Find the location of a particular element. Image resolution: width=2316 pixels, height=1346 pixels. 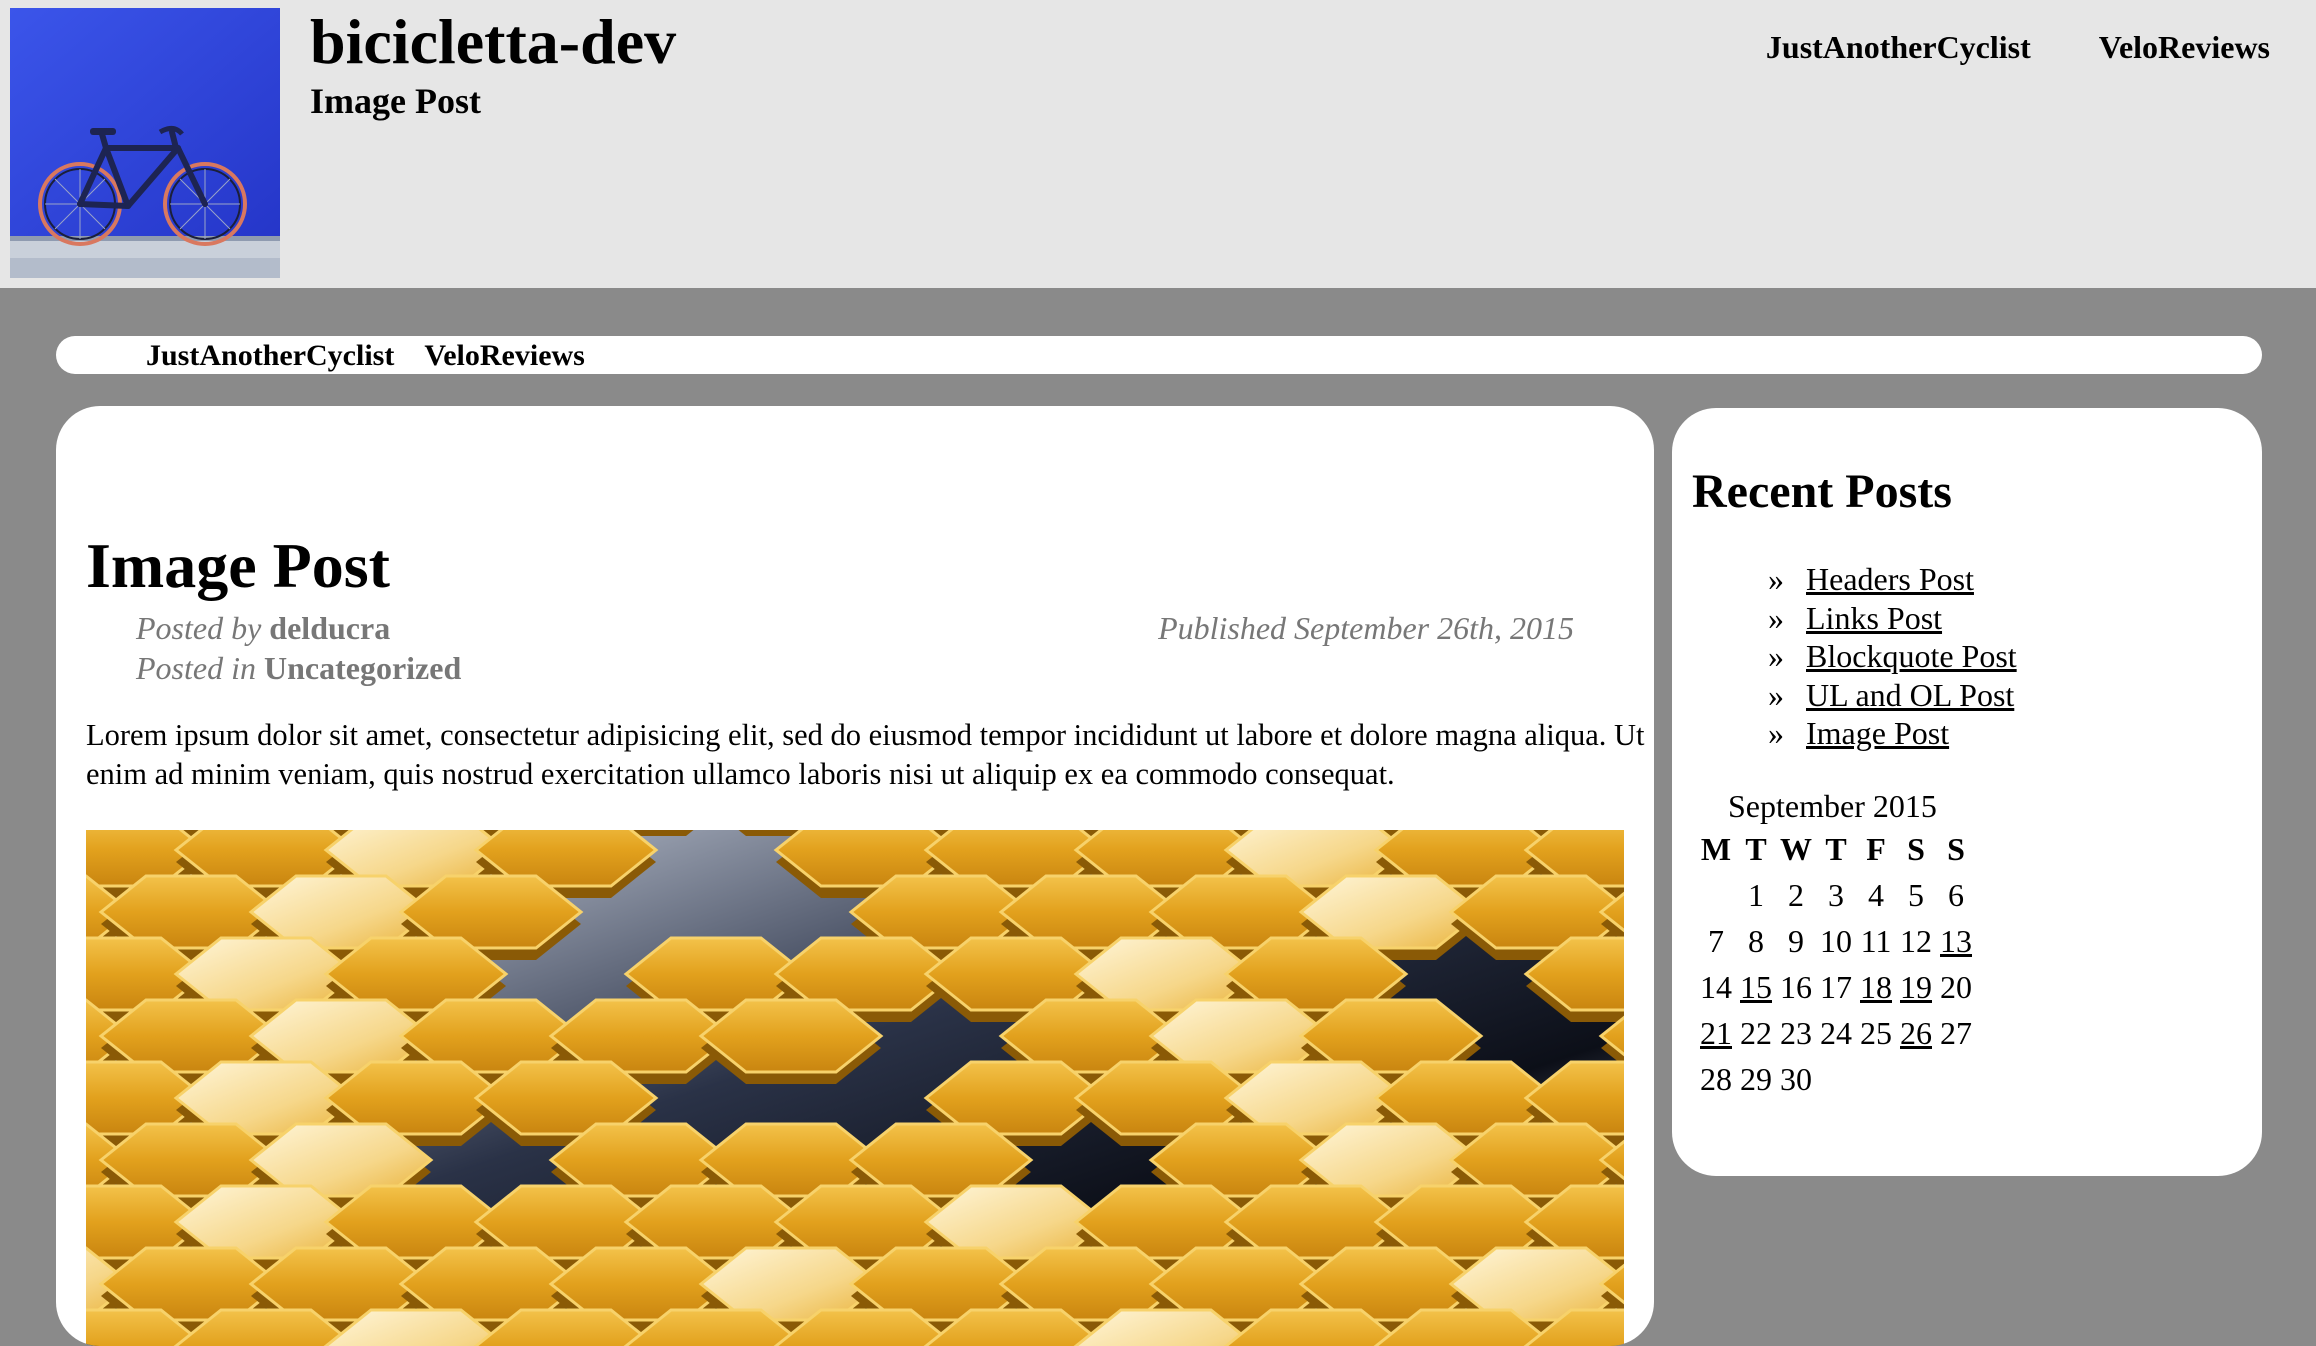

recent-post-link: UL and OL Post is located at coordinates (1910, 695).